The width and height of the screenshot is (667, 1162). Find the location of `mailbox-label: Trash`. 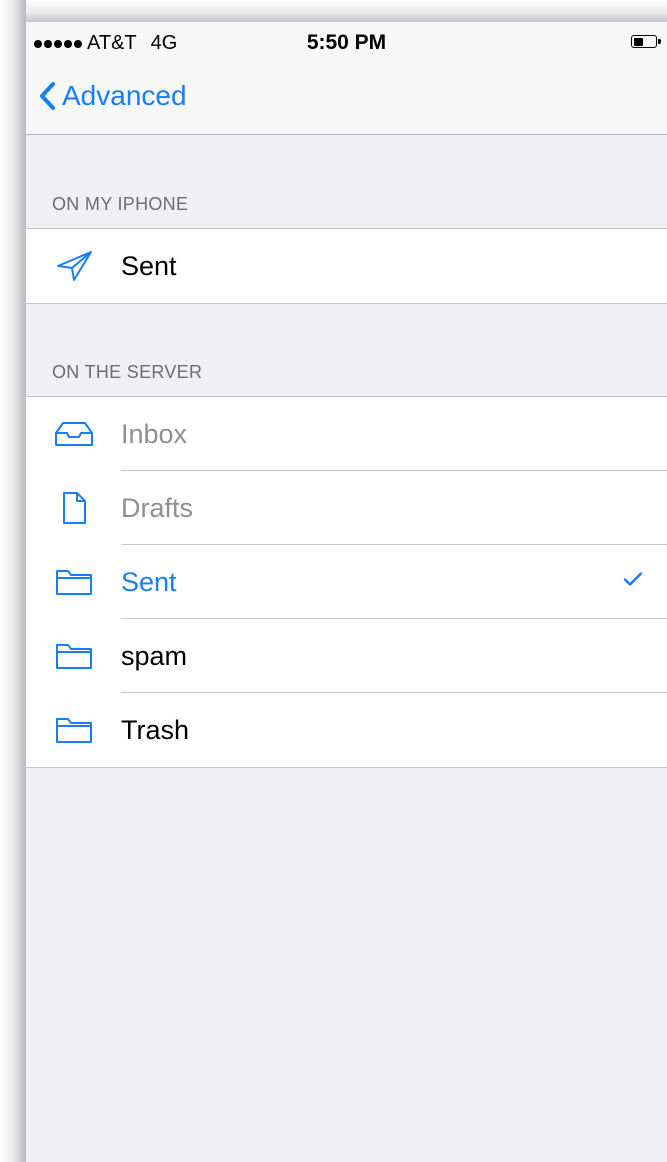

mailbox-label: Trash is located at coordinates (155, 729).